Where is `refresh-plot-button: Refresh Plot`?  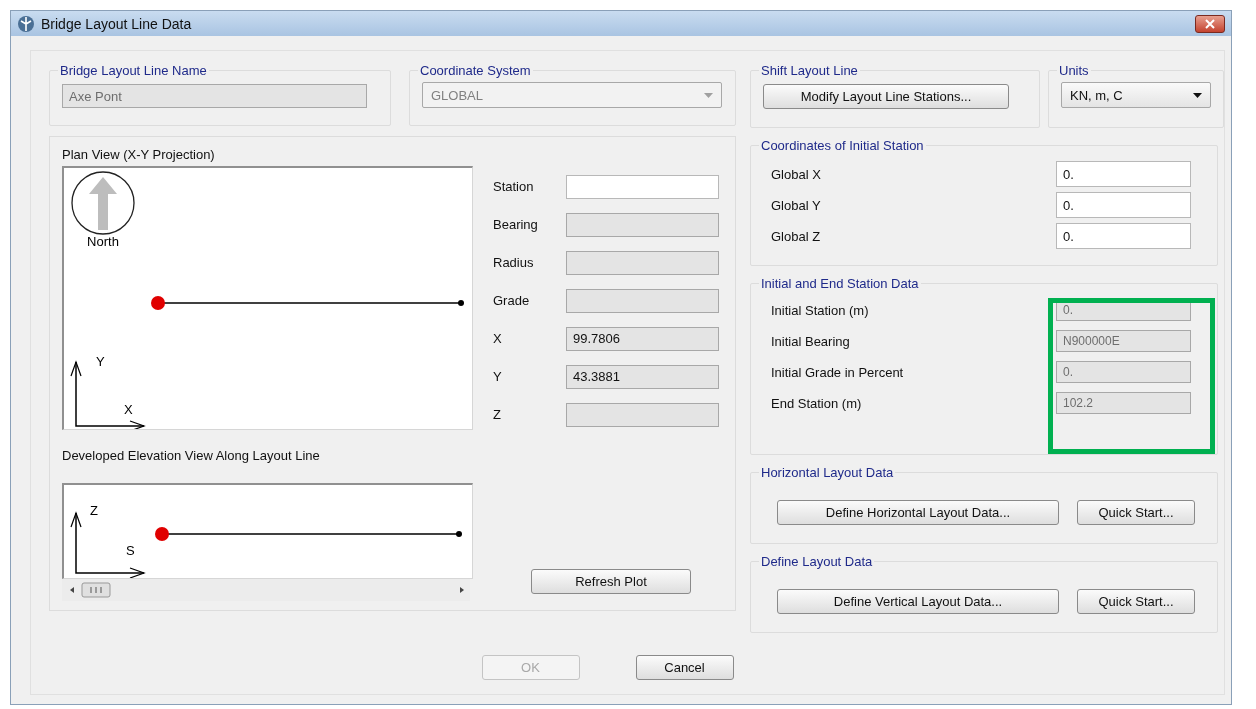
refresh-plot-button: Refresh Plot is located at coordinates (611, 581).